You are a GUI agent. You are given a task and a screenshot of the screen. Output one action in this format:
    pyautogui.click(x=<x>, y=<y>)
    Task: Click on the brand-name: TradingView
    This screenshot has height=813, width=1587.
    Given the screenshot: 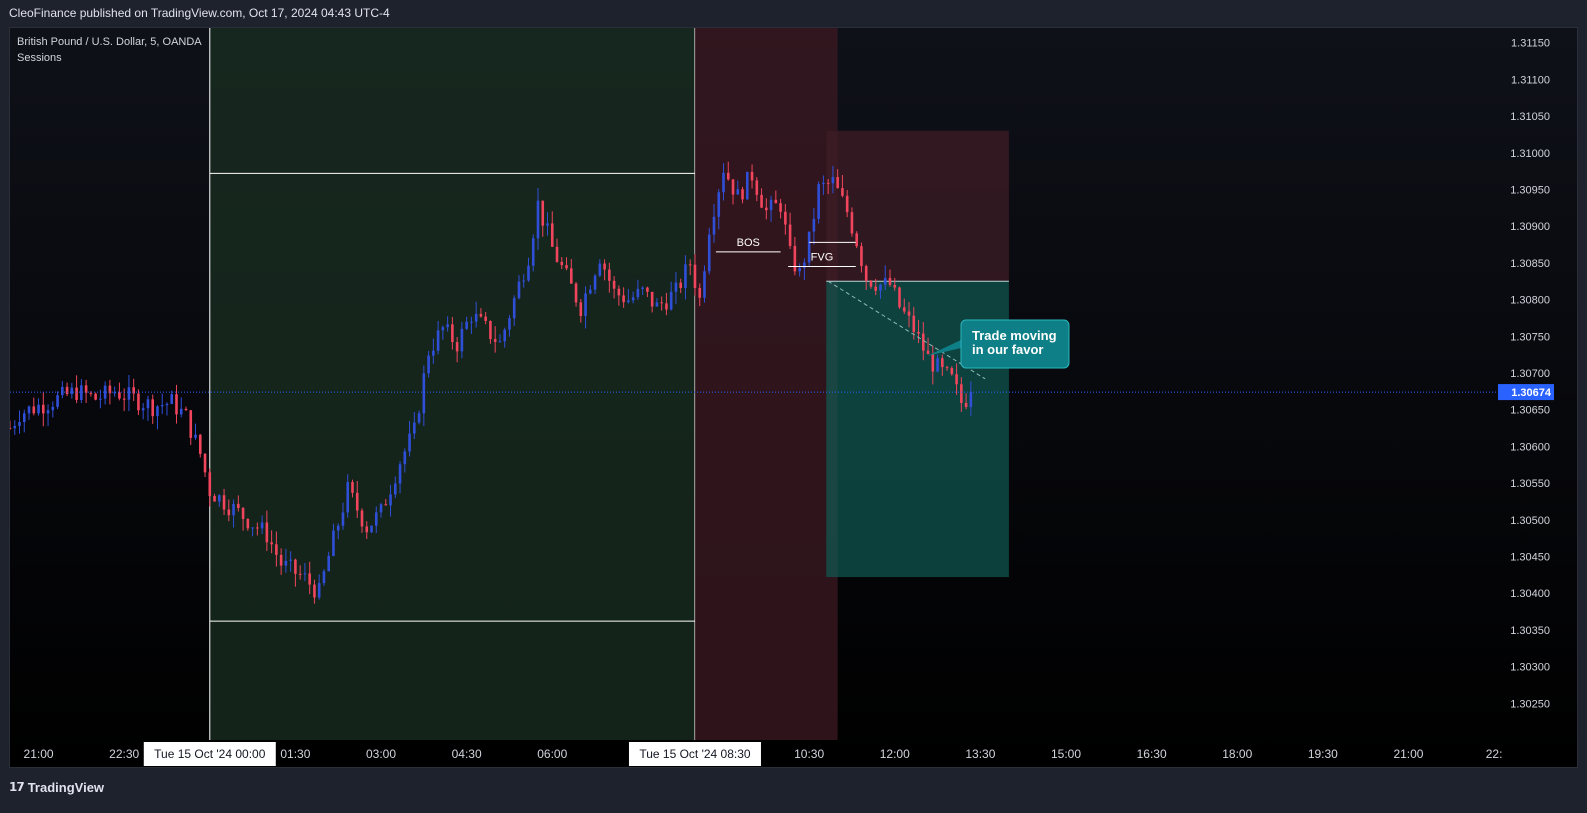 What is the action you would take?
    pyautogui.click(x=66, y=787)
    